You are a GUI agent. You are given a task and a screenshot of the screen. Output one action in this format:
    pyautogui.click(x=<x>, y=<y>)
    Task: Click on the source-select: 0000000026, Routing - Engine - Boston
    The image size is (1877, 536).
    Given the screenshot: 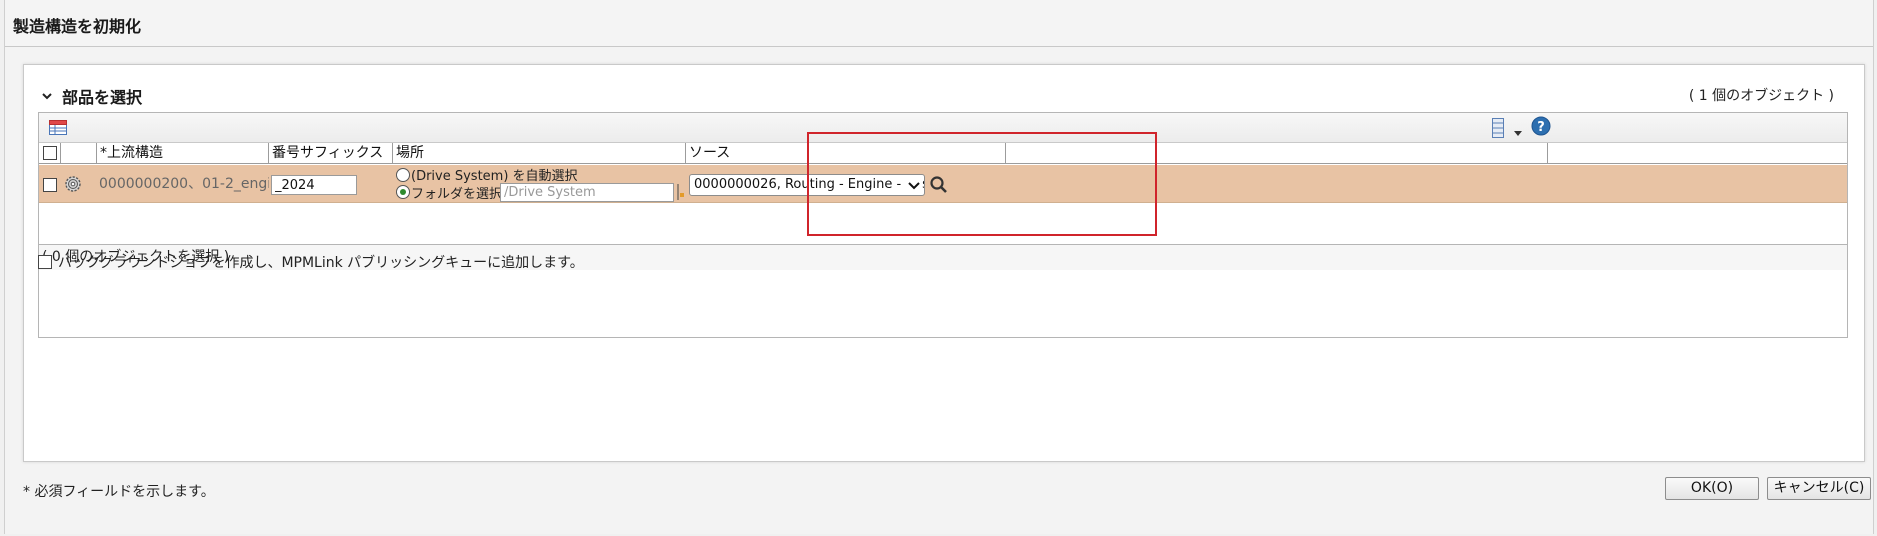 What is the action you would take?
    pyautogui.click(x=807, y=185)
    